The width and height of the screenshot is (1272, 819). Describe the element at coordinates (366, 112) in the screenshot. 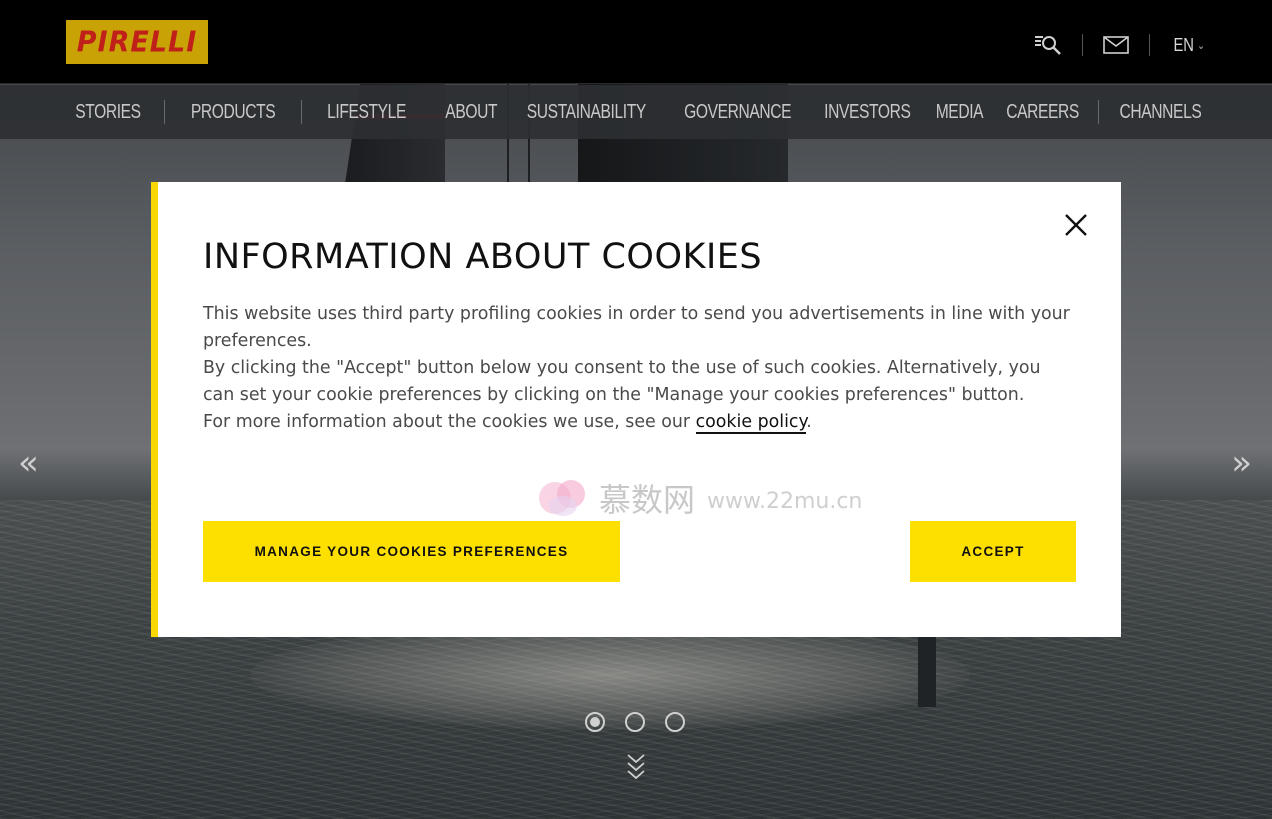

I see `nav-item-lifestyle: LIFESTYLE` at that location.